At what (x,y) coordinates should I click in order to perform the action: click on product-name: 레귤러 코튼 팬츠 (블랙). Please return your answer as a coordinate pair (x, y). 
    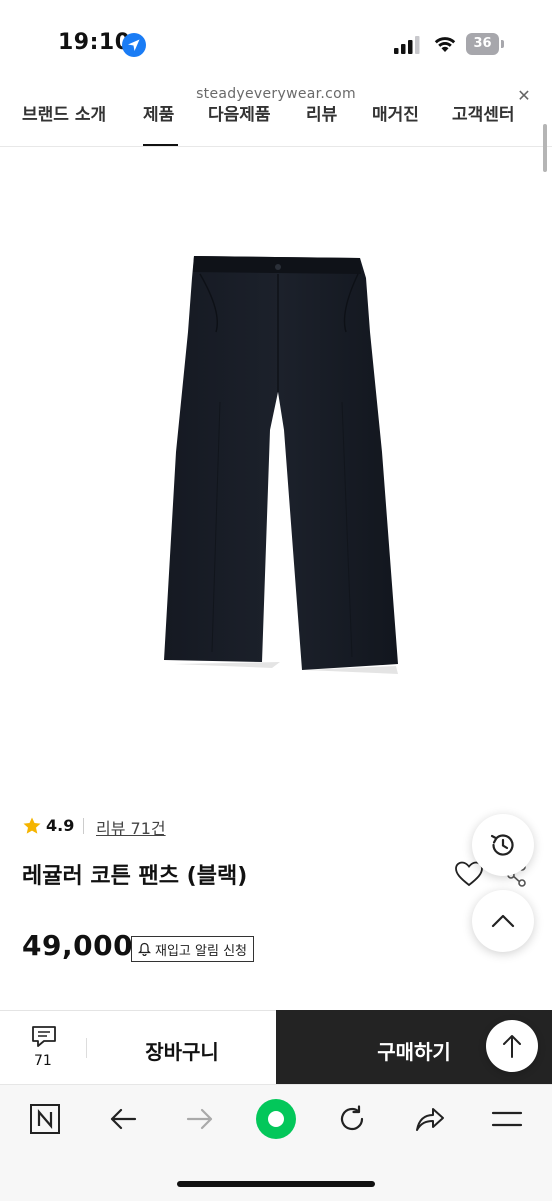
    Looking at the image, I should click on (135, 876).